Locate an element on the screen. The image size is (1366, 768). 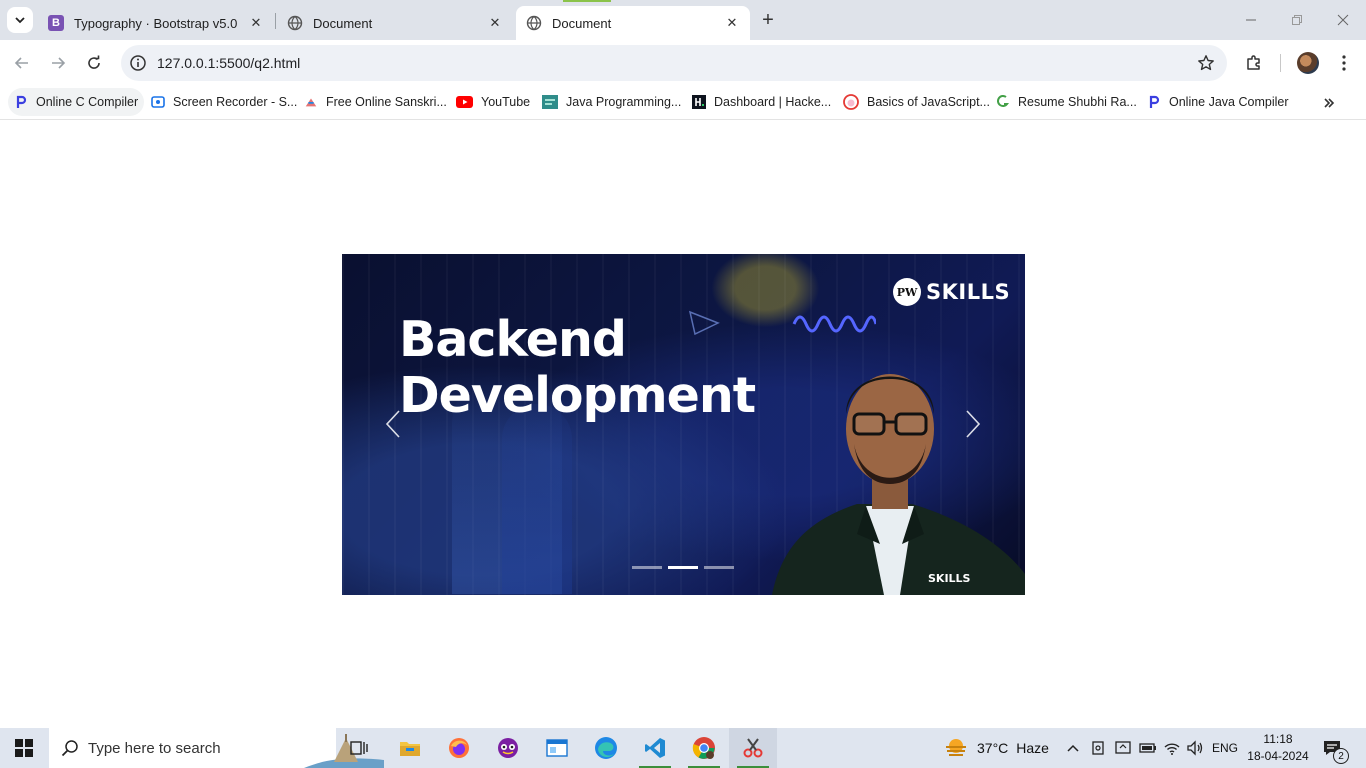
clock: 11:18 18-04-2024 is located at coordinates (1278, 748).